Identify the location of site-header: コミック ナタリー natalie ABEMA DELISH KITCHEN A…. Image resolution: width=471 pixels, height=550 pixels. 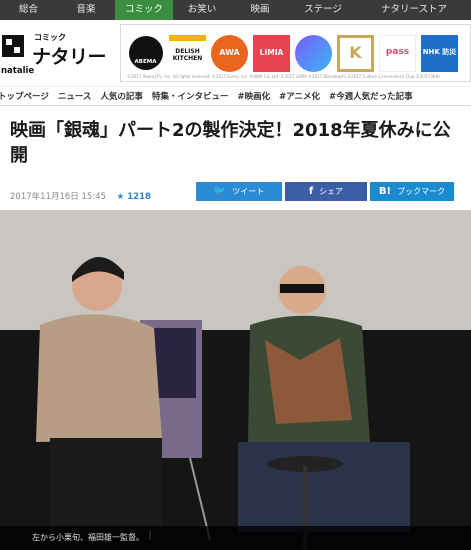
(235, 53).